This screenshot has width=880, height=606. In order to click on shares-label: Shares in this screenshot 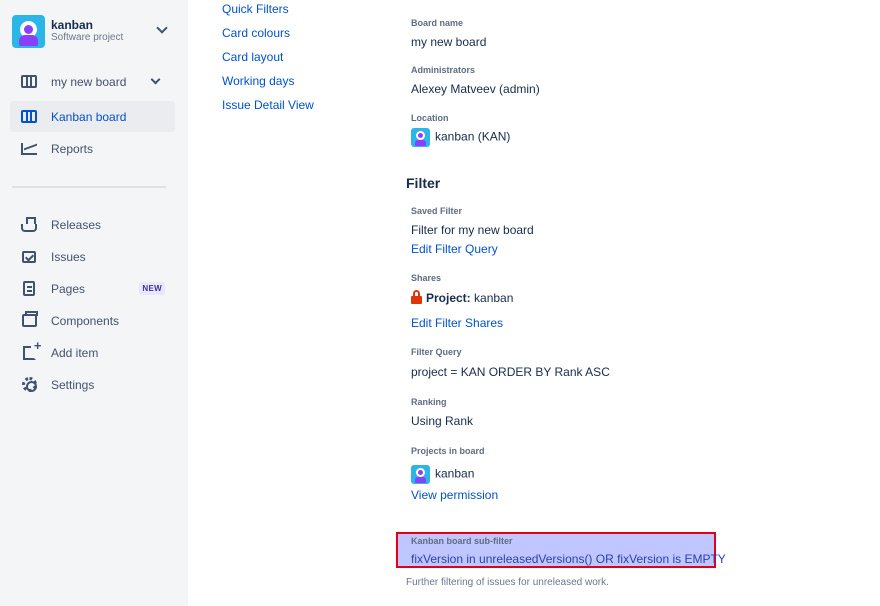, I will do `click(426, 278)`.